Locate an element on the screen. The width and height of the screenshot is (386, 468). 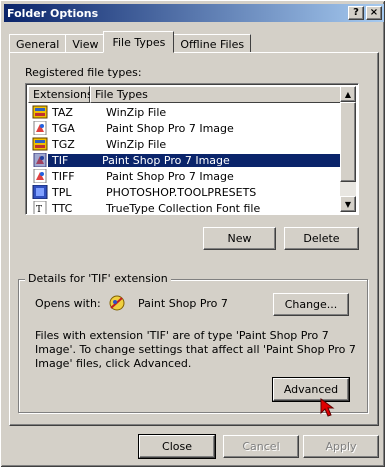
tab-strip: General View File Types Offline Files is located at coordinates (130, 42).